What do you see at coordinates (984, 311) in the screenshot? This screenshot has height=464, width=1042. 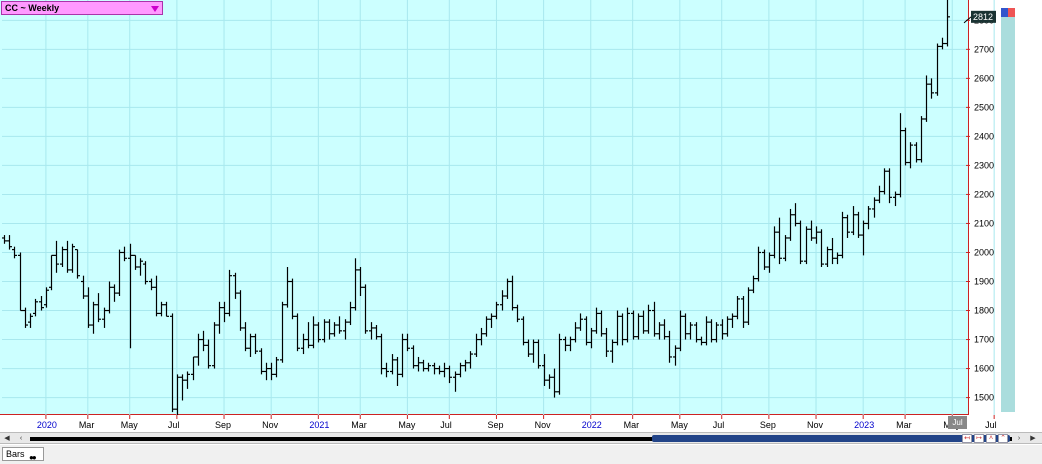 I see `y-tick-label: 1800` at bounding box center [984, 311].